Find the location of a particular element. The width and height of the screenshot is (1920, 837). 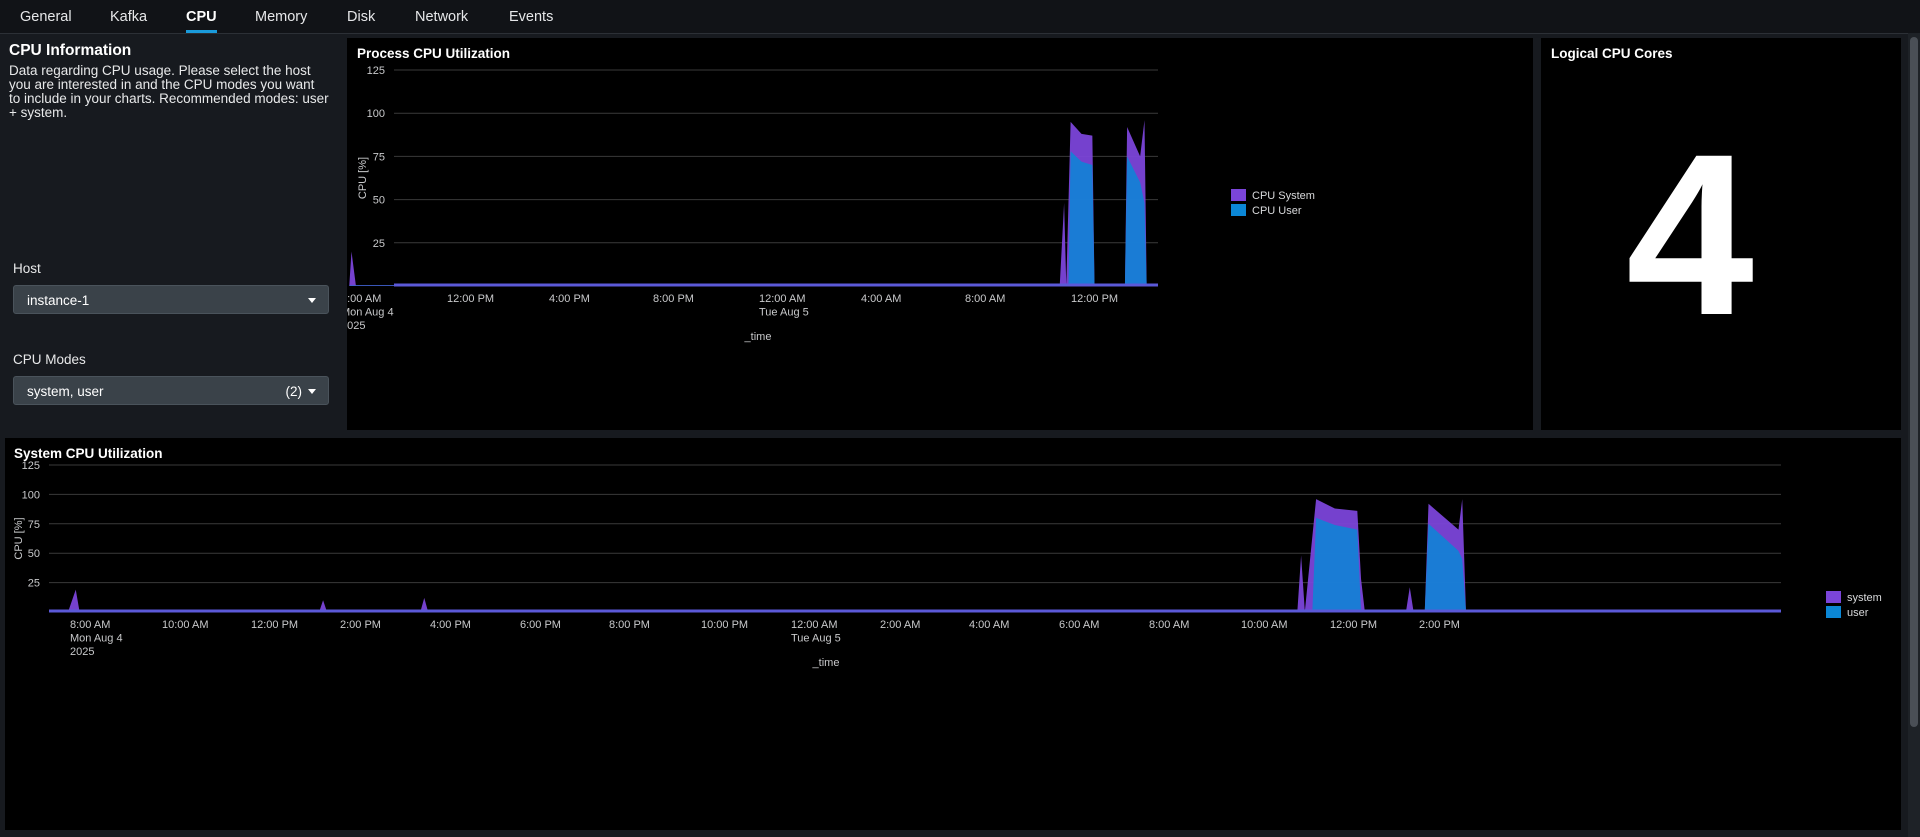

tab-events: Events is located at coordinates (531, 16).